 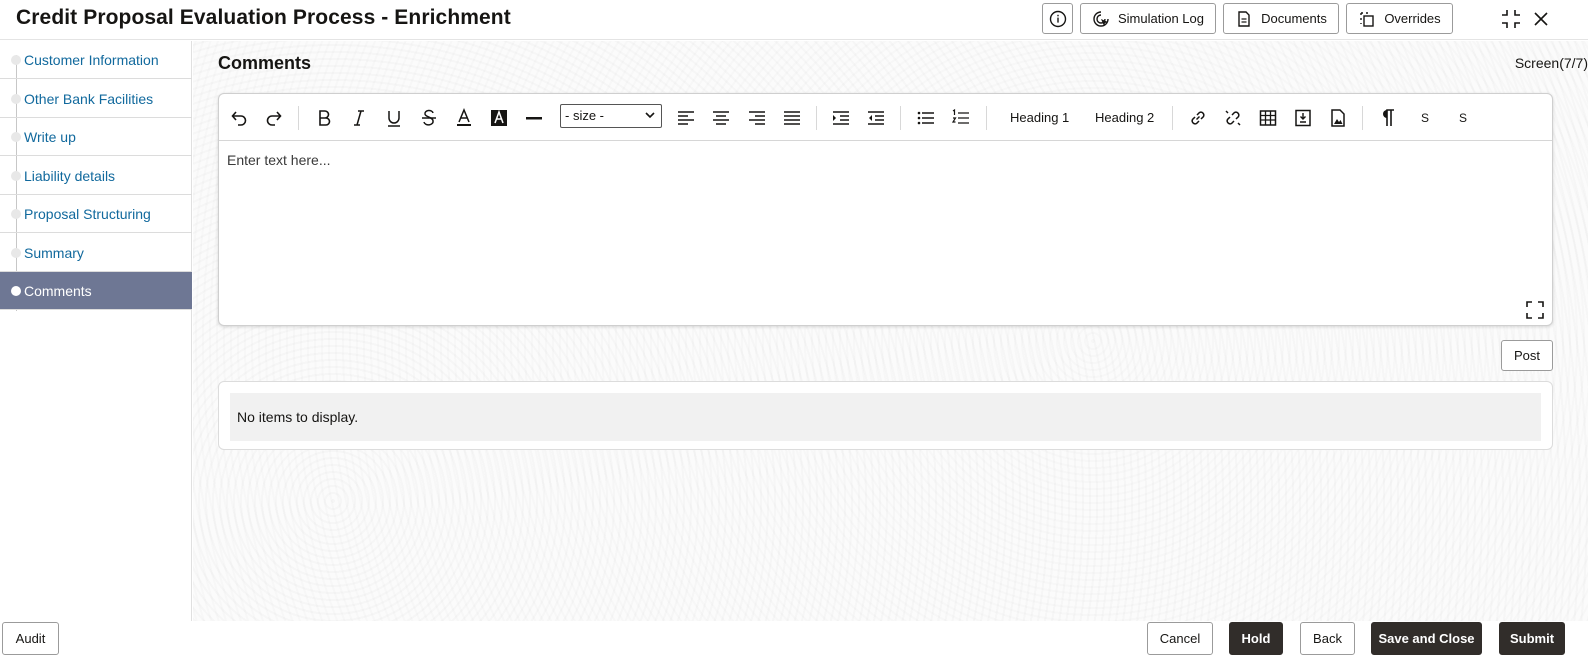 What do you see at coordinates (1233, 118) in the screenshot?
I see `unlink-icon` at bounding box center [1233, 118].